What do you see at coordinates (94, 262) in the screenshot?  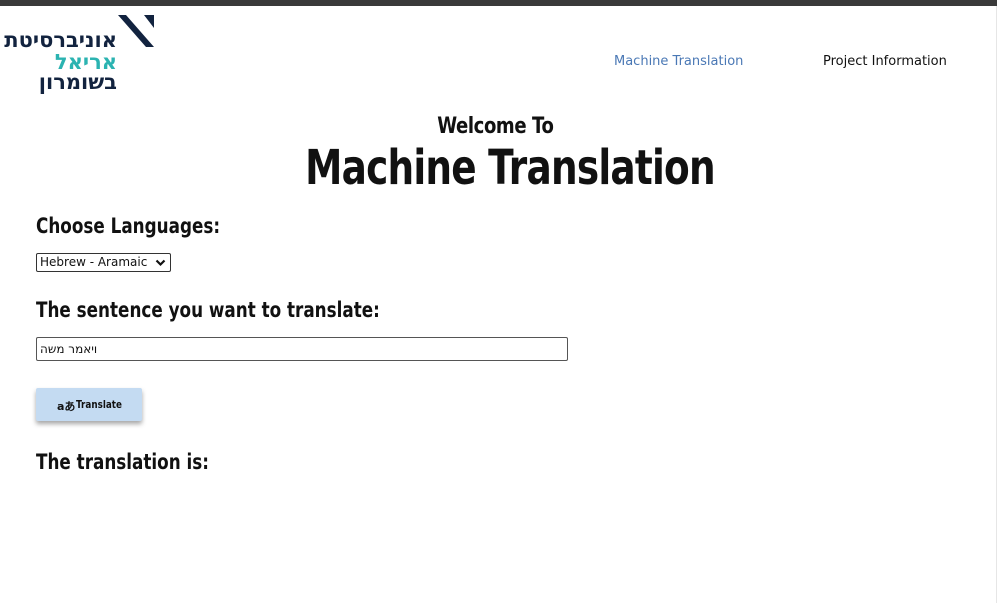 I see `language-select-value: Hebrew - Aramaic` at bounding box center [94, 262].